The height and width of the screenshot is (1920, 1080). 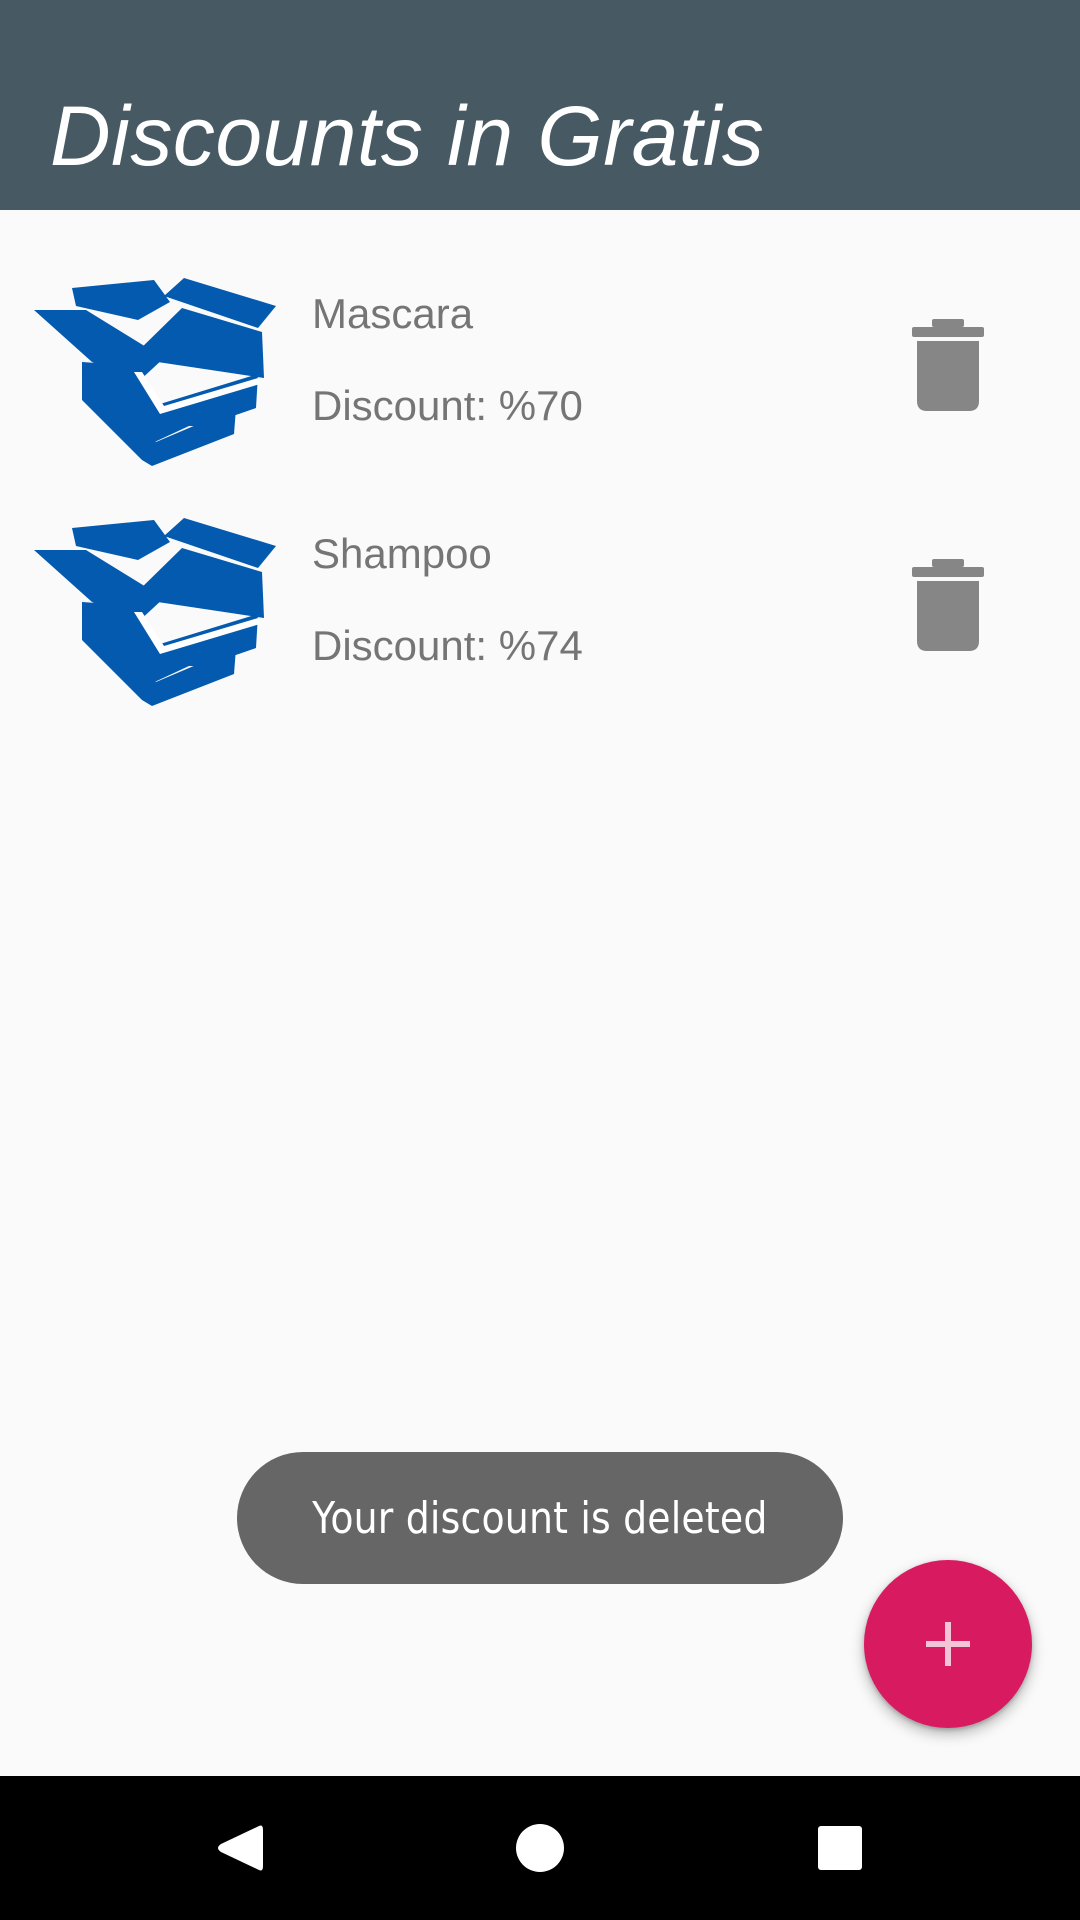 I want to click on app-bar: Discounts in Gratis, so click(x=540, y=105).